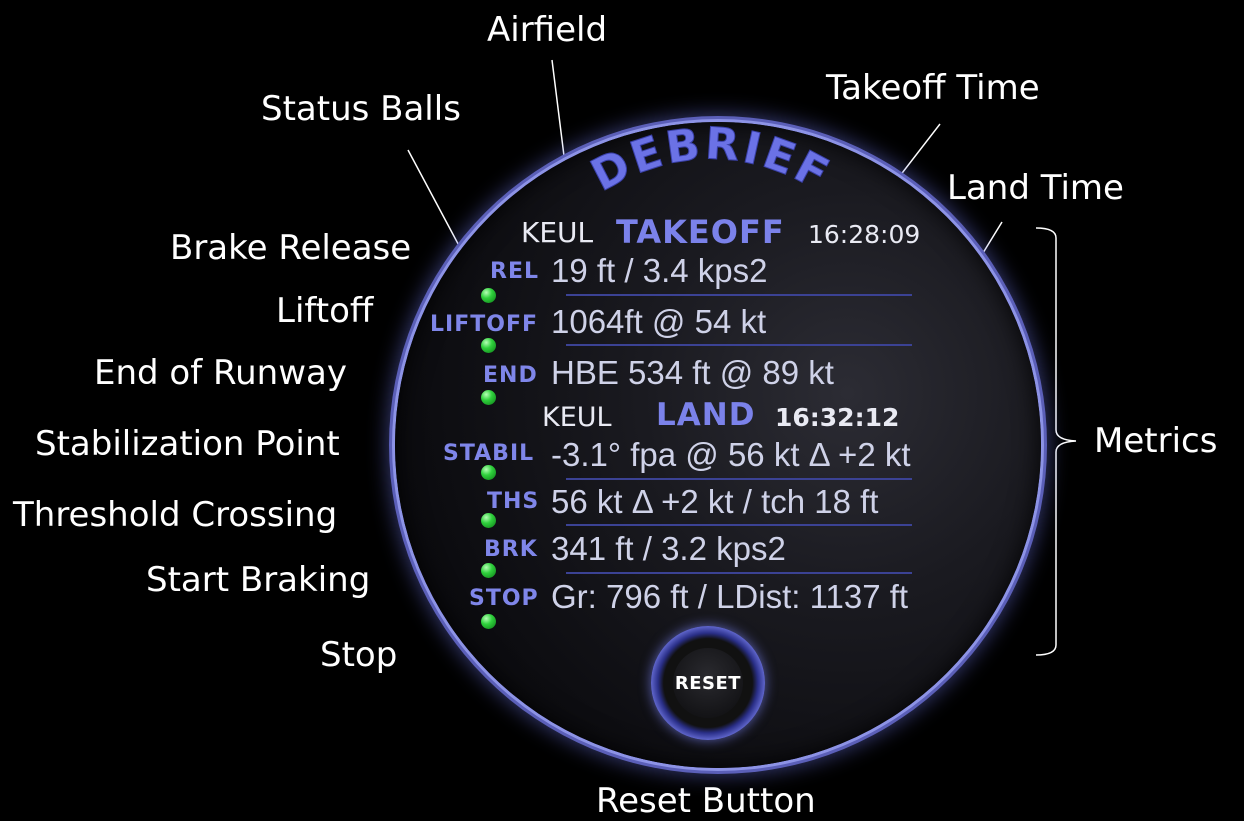 The height and width of the screenshot is (821, 1244). Describe the element at coordinates (488, 621) in the screenshot. I see `status-ball-stop` at that location.